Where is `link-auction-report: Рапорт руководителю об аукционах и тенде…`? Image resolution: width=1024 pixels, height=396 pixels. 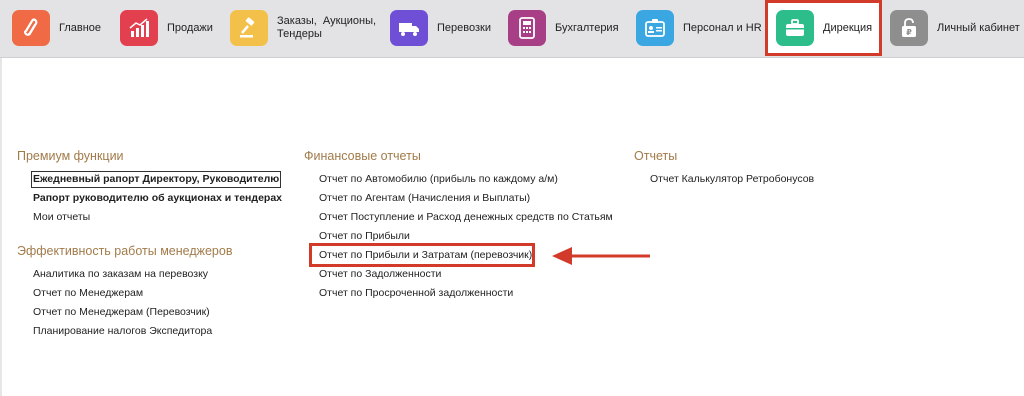 link-auction-report: Рапорт руководителю об аукционах и тенде… is located at coordinates (157, 198).